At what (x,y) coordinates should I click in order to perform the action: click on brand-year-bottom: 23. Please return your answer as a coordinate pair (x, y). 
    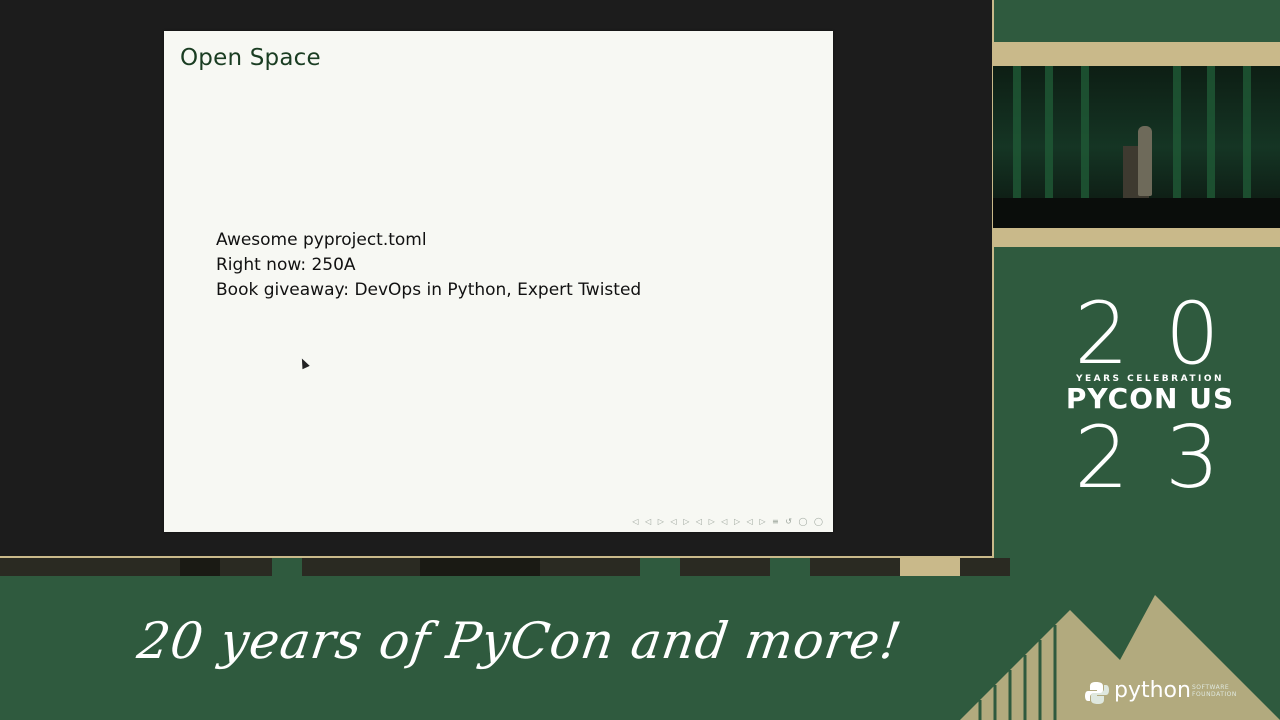
    Looking at the image, I should click on (1165, 458).